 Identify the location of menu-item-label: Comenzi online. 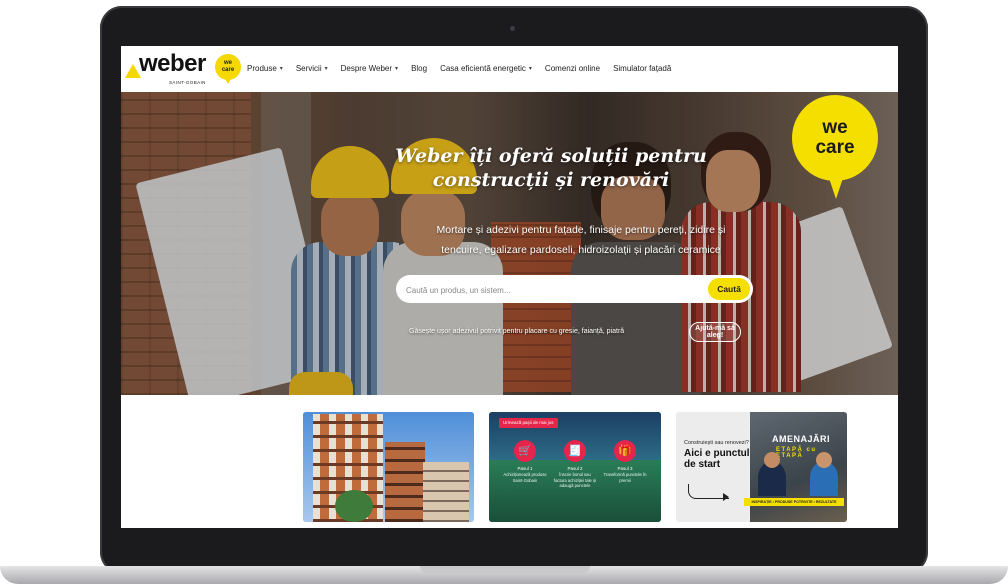
(572, 68).